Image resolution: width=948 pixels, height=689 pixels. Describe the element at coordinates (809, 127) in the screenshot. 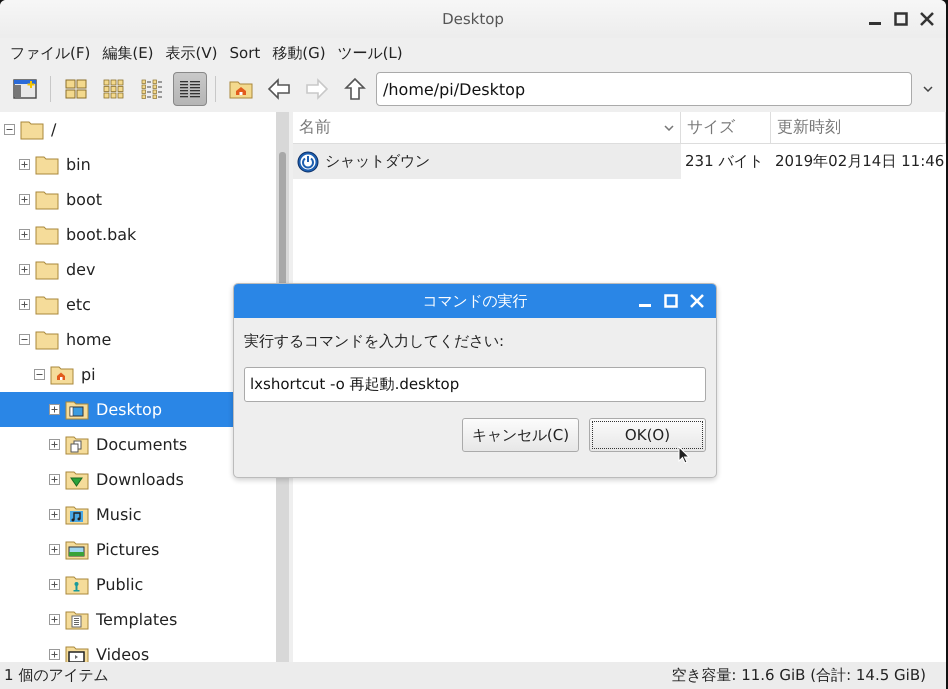

I see `column-header-label: 更新時刻` at that location.